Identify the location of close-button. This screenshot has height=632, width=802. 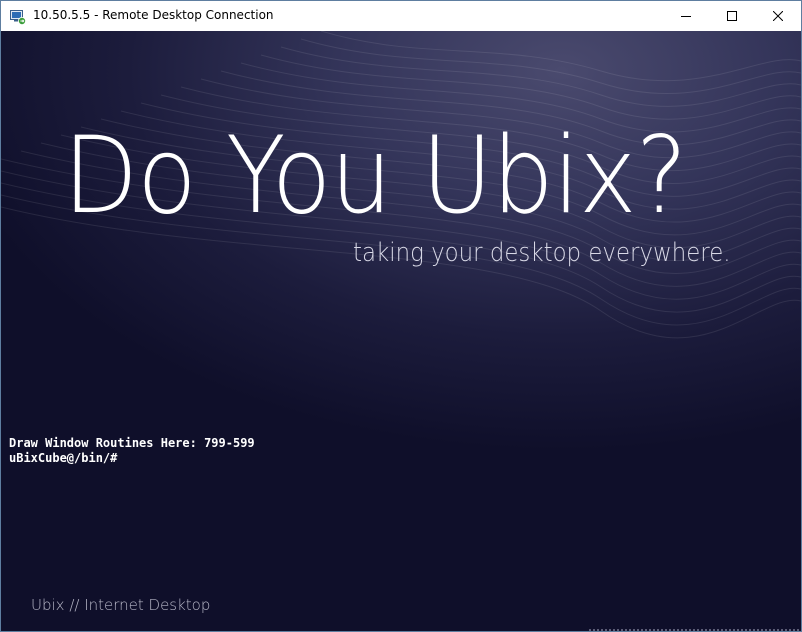
(778, 16).